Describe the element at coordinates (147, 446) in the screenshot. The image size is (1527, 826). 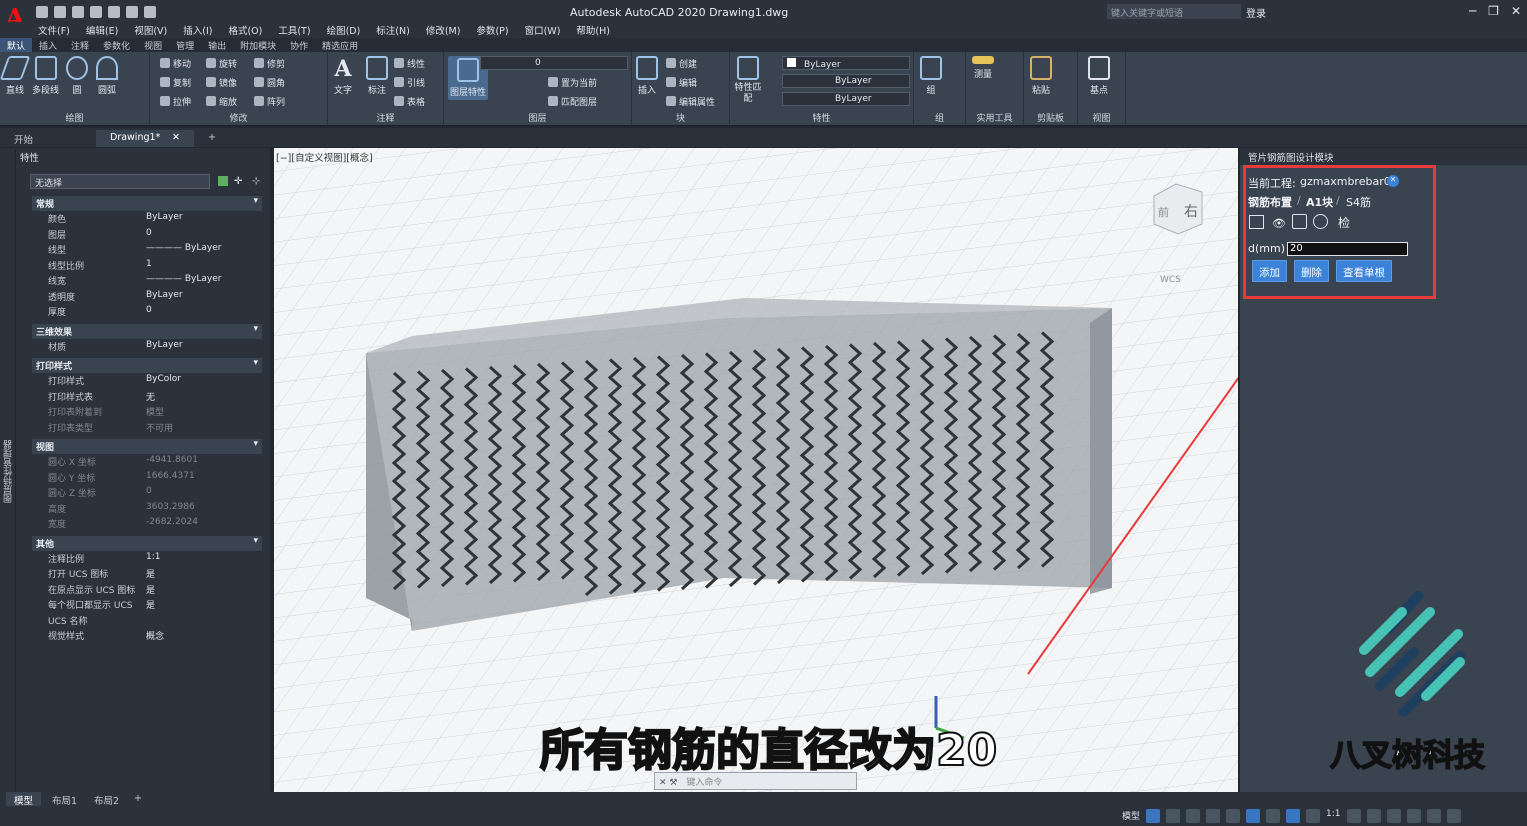
I see `property-section-header: 视图` at that location.